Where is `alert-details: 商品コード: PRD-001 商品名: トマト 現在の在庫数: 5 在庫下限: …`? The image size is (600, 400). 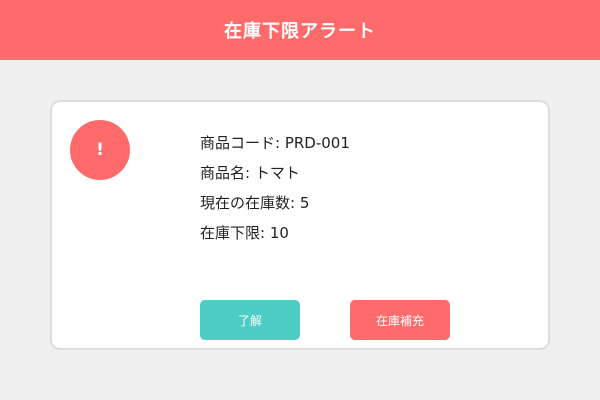 alert-details: 商品コード: PRD-001 商品名: トマト 現在の在庫数: 5 在庫下限: … is located at coordinates (275, 192).